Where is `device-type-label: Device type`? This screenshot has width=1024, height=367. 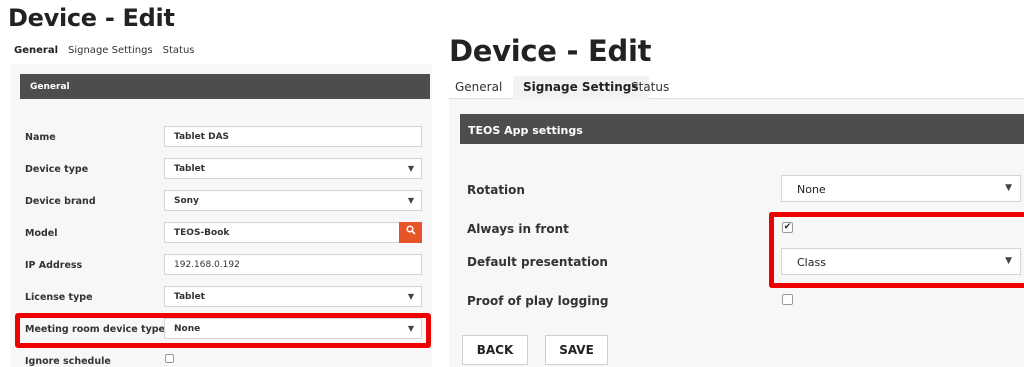
device-type-label: Device type is located at coordinates (57, 169).